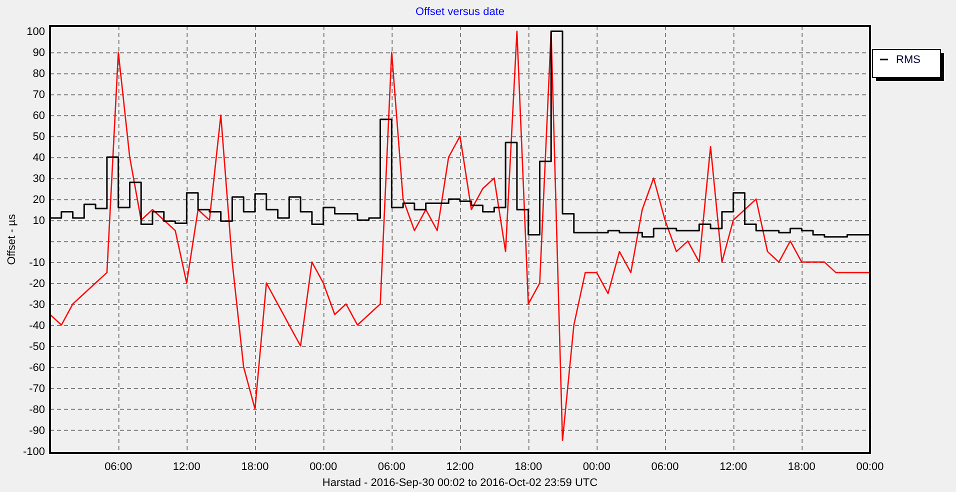 The width and height of the screenshot is (956, 492). What do you see at coordinates (35, 32) in the screenshot?
I see `y-tick-label: 100` at bounding box center [35, 32].